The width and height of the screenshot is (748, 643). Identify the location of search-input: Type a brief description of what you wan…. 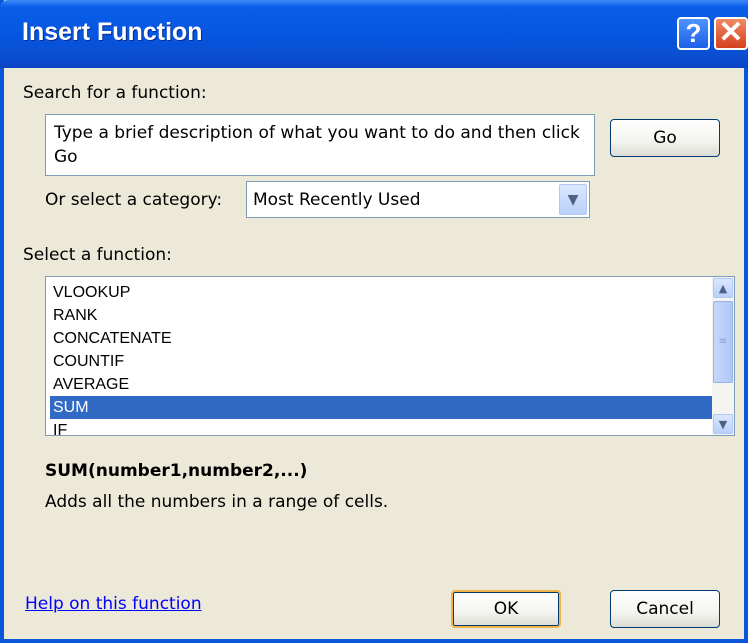
(320, 145).